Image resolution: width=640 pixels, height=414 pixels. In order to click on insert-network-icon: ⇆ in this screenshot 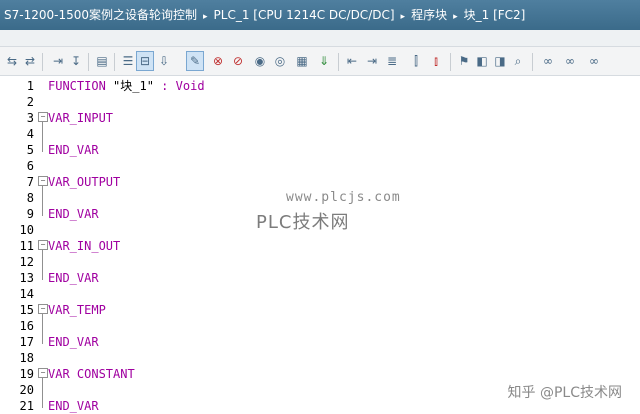, I will do `click(12, 61)`.